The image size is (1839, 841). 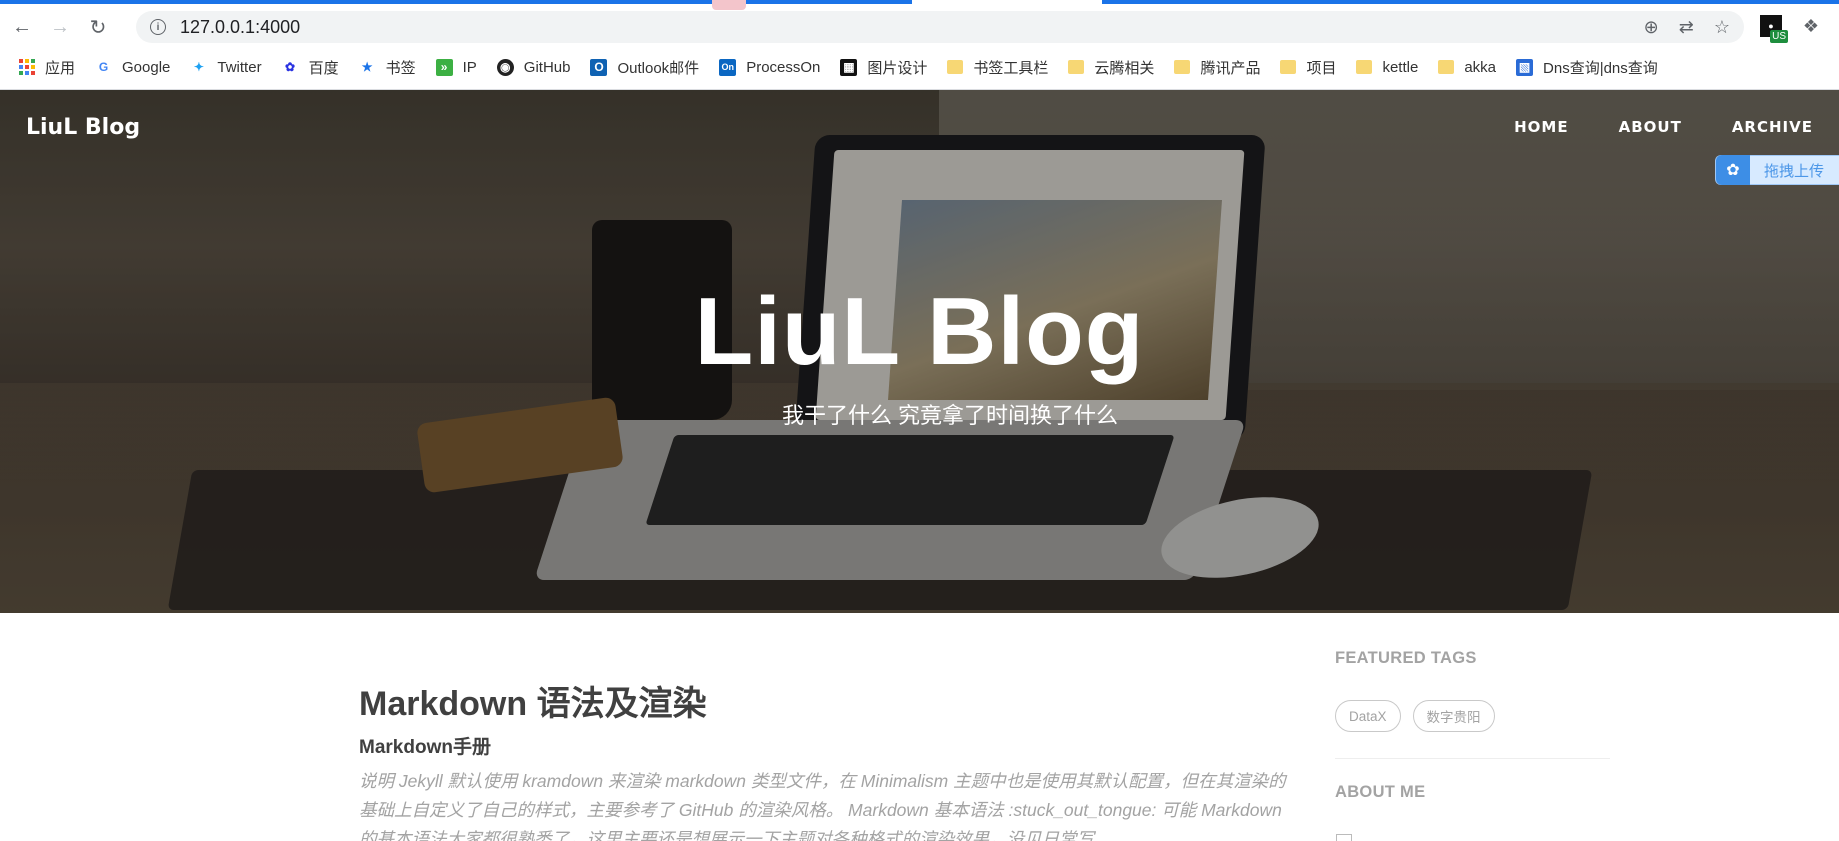 I want to click on bookmark-label: akka, so click(x=1480, y=67).